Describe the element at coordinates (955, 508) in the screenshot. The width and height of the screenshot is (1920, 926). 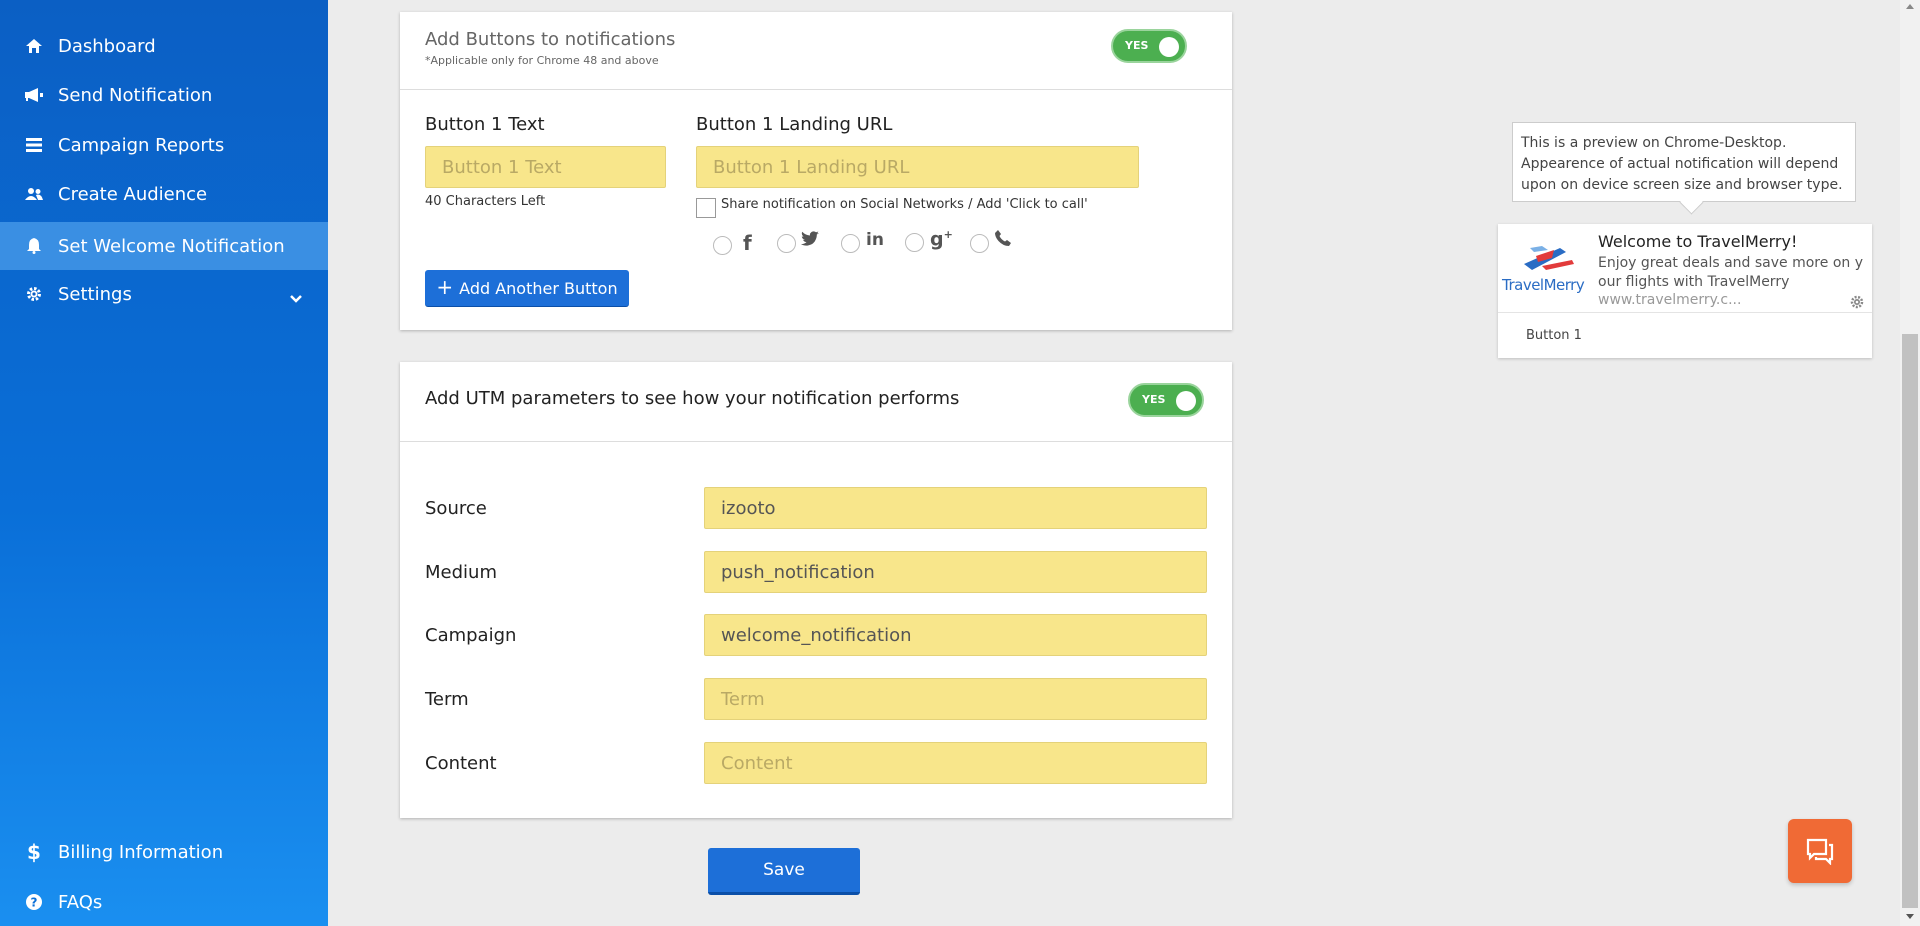
I see `source-input: izooto` at that location.